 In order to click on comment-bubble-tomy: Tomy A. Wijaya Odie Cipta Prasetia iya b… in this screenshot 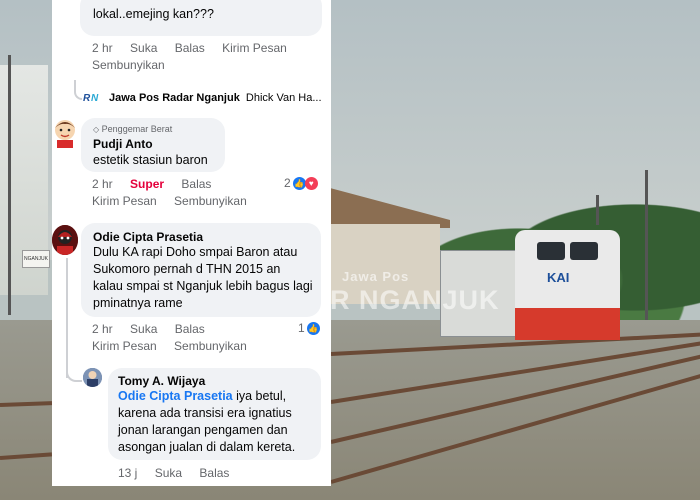, I will do `click(214, 414)`.